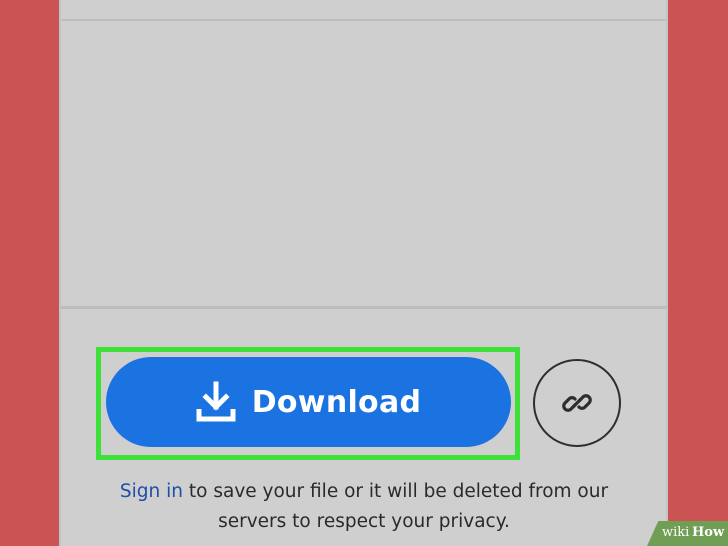 The width and height of the screenshot is (728, 546). I want to click on watermark-text: How, so click(708, 532).